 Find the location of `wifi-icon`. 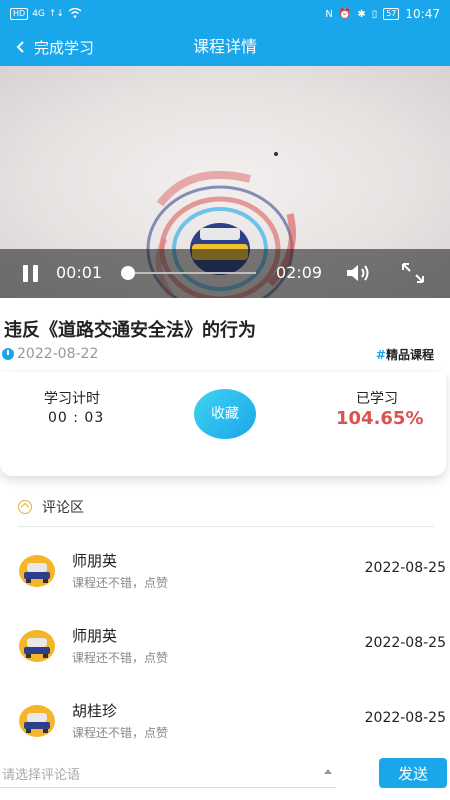

wifi-icon is located at coordinates (75, 14).